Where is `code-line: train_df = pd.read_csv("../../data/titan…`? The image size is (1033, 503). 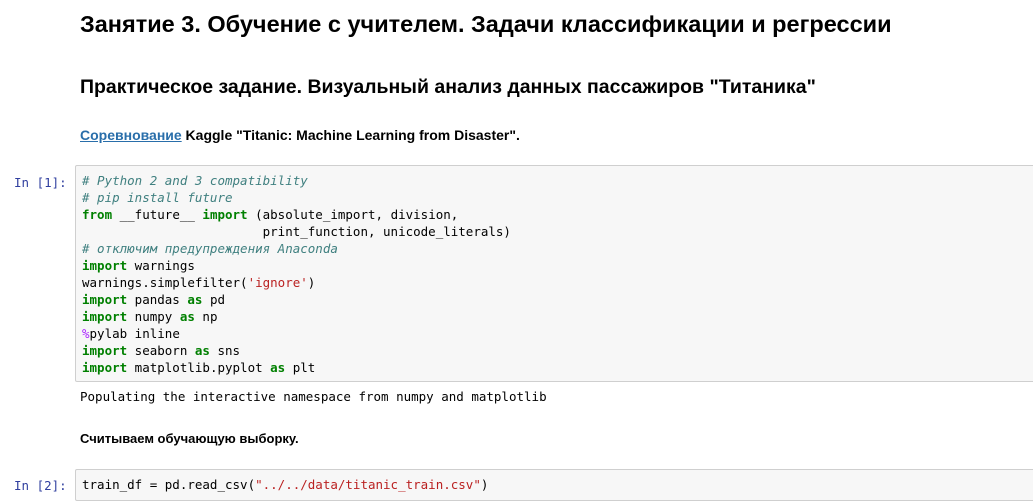
code-line: train_df = pd.read_csv("../../data/titan… is located at coordinates (285, 484).